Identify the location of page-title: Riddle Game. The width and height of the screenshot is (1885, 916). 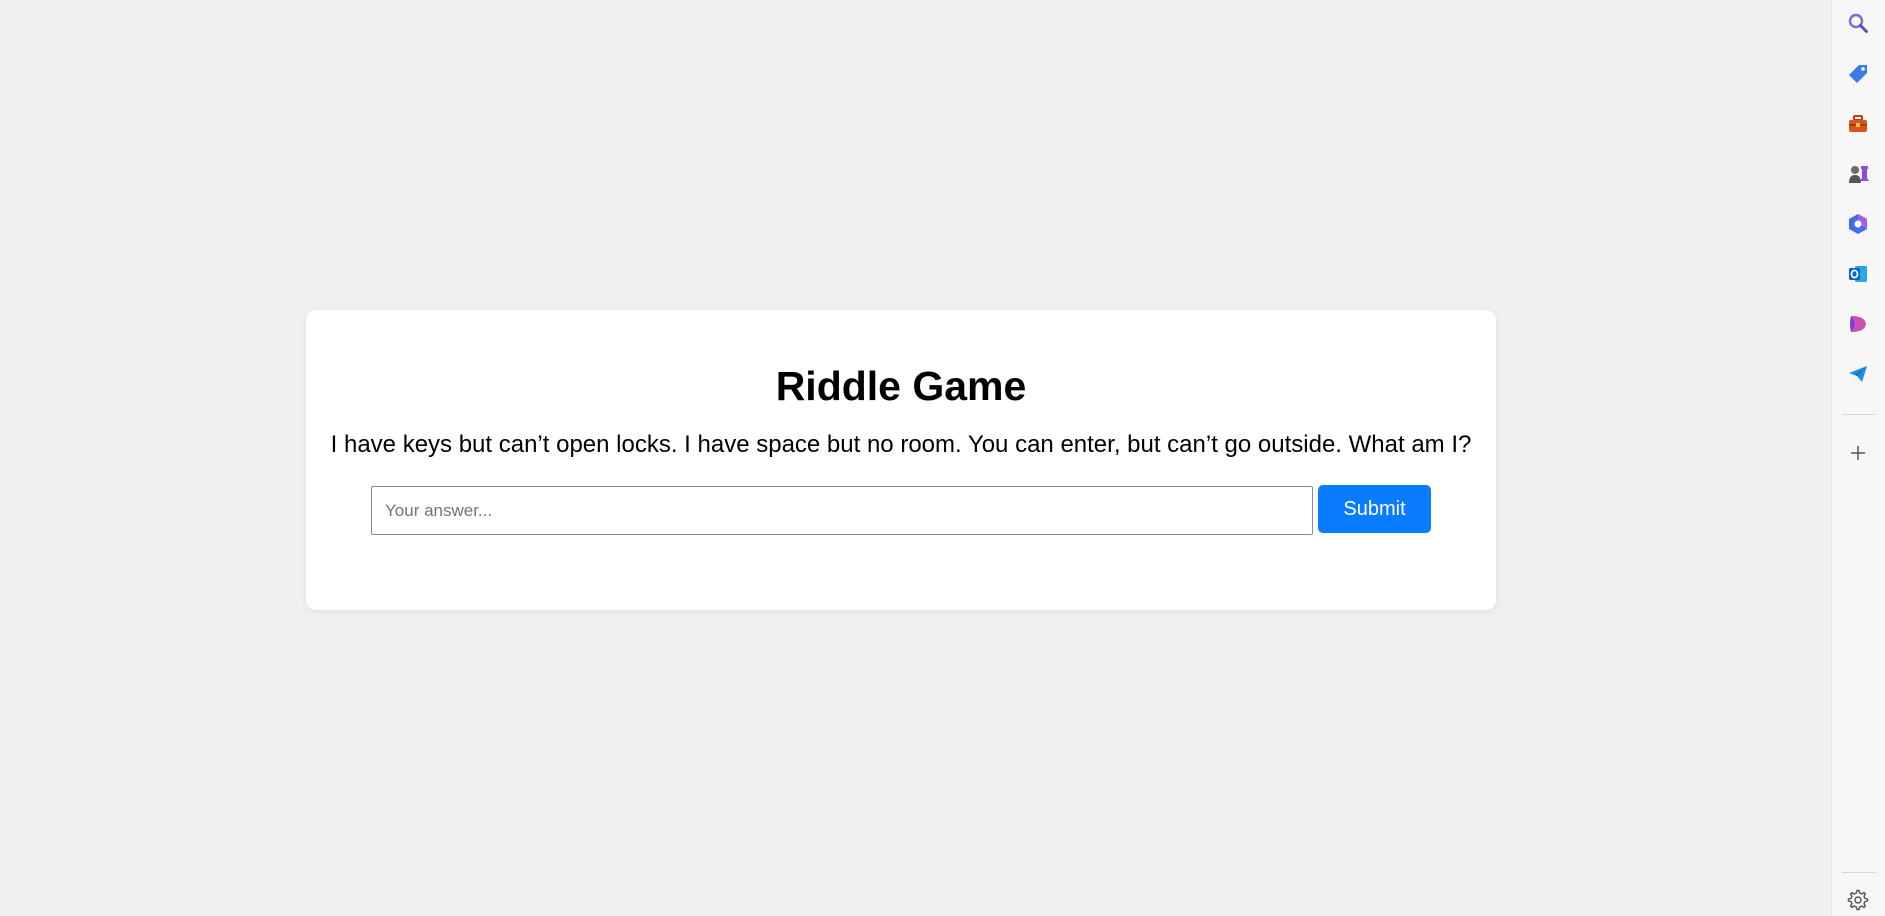
(901, 386).